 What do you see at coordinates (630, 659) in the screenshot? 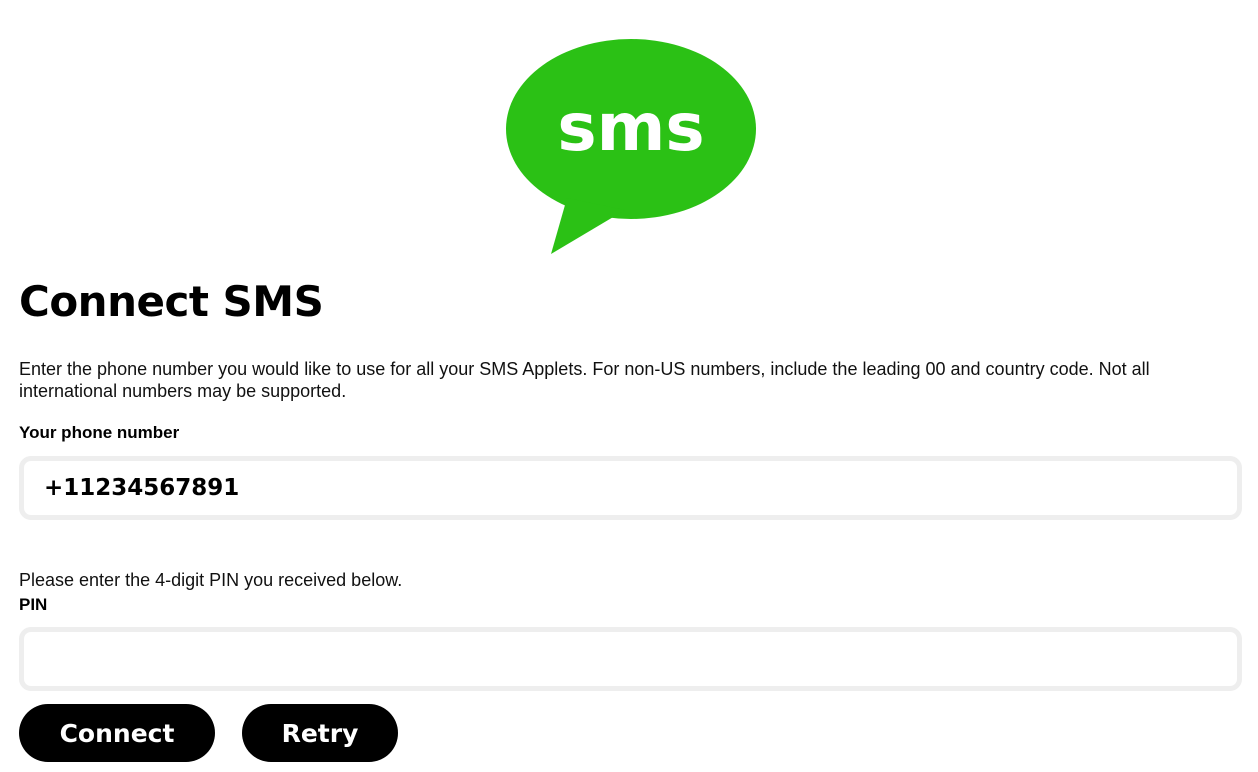
I see `pin-input` at bounding box center [630, 659].